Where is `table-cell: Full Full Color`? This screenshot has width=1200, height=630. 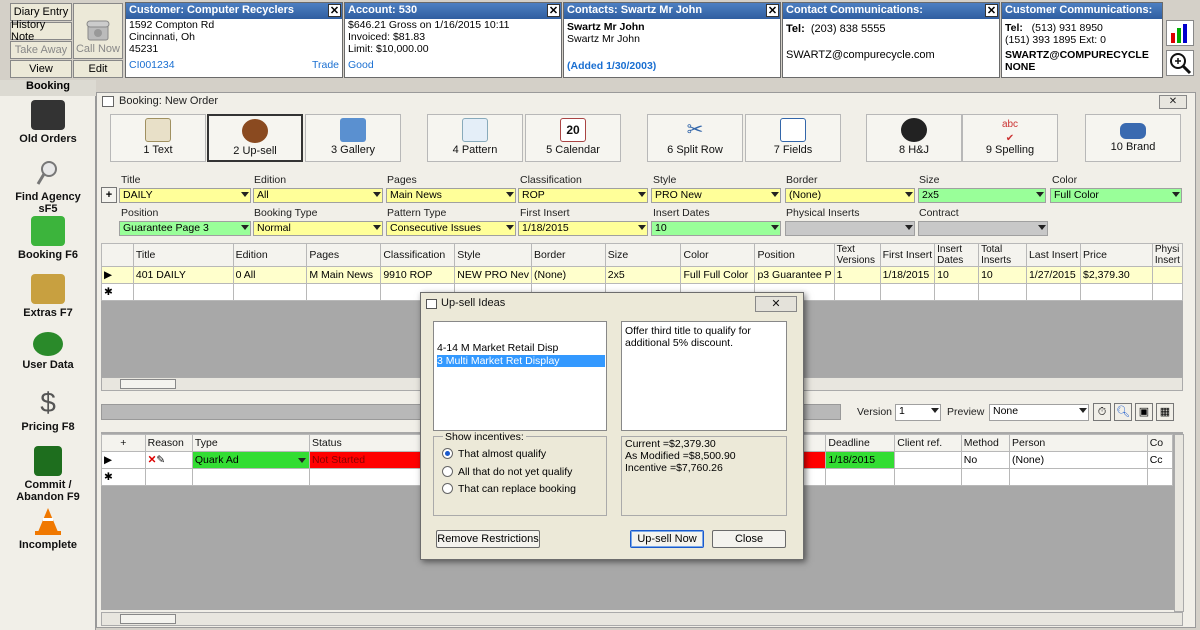 table-cell: Full Full Color is located at coordinates (718, 275).